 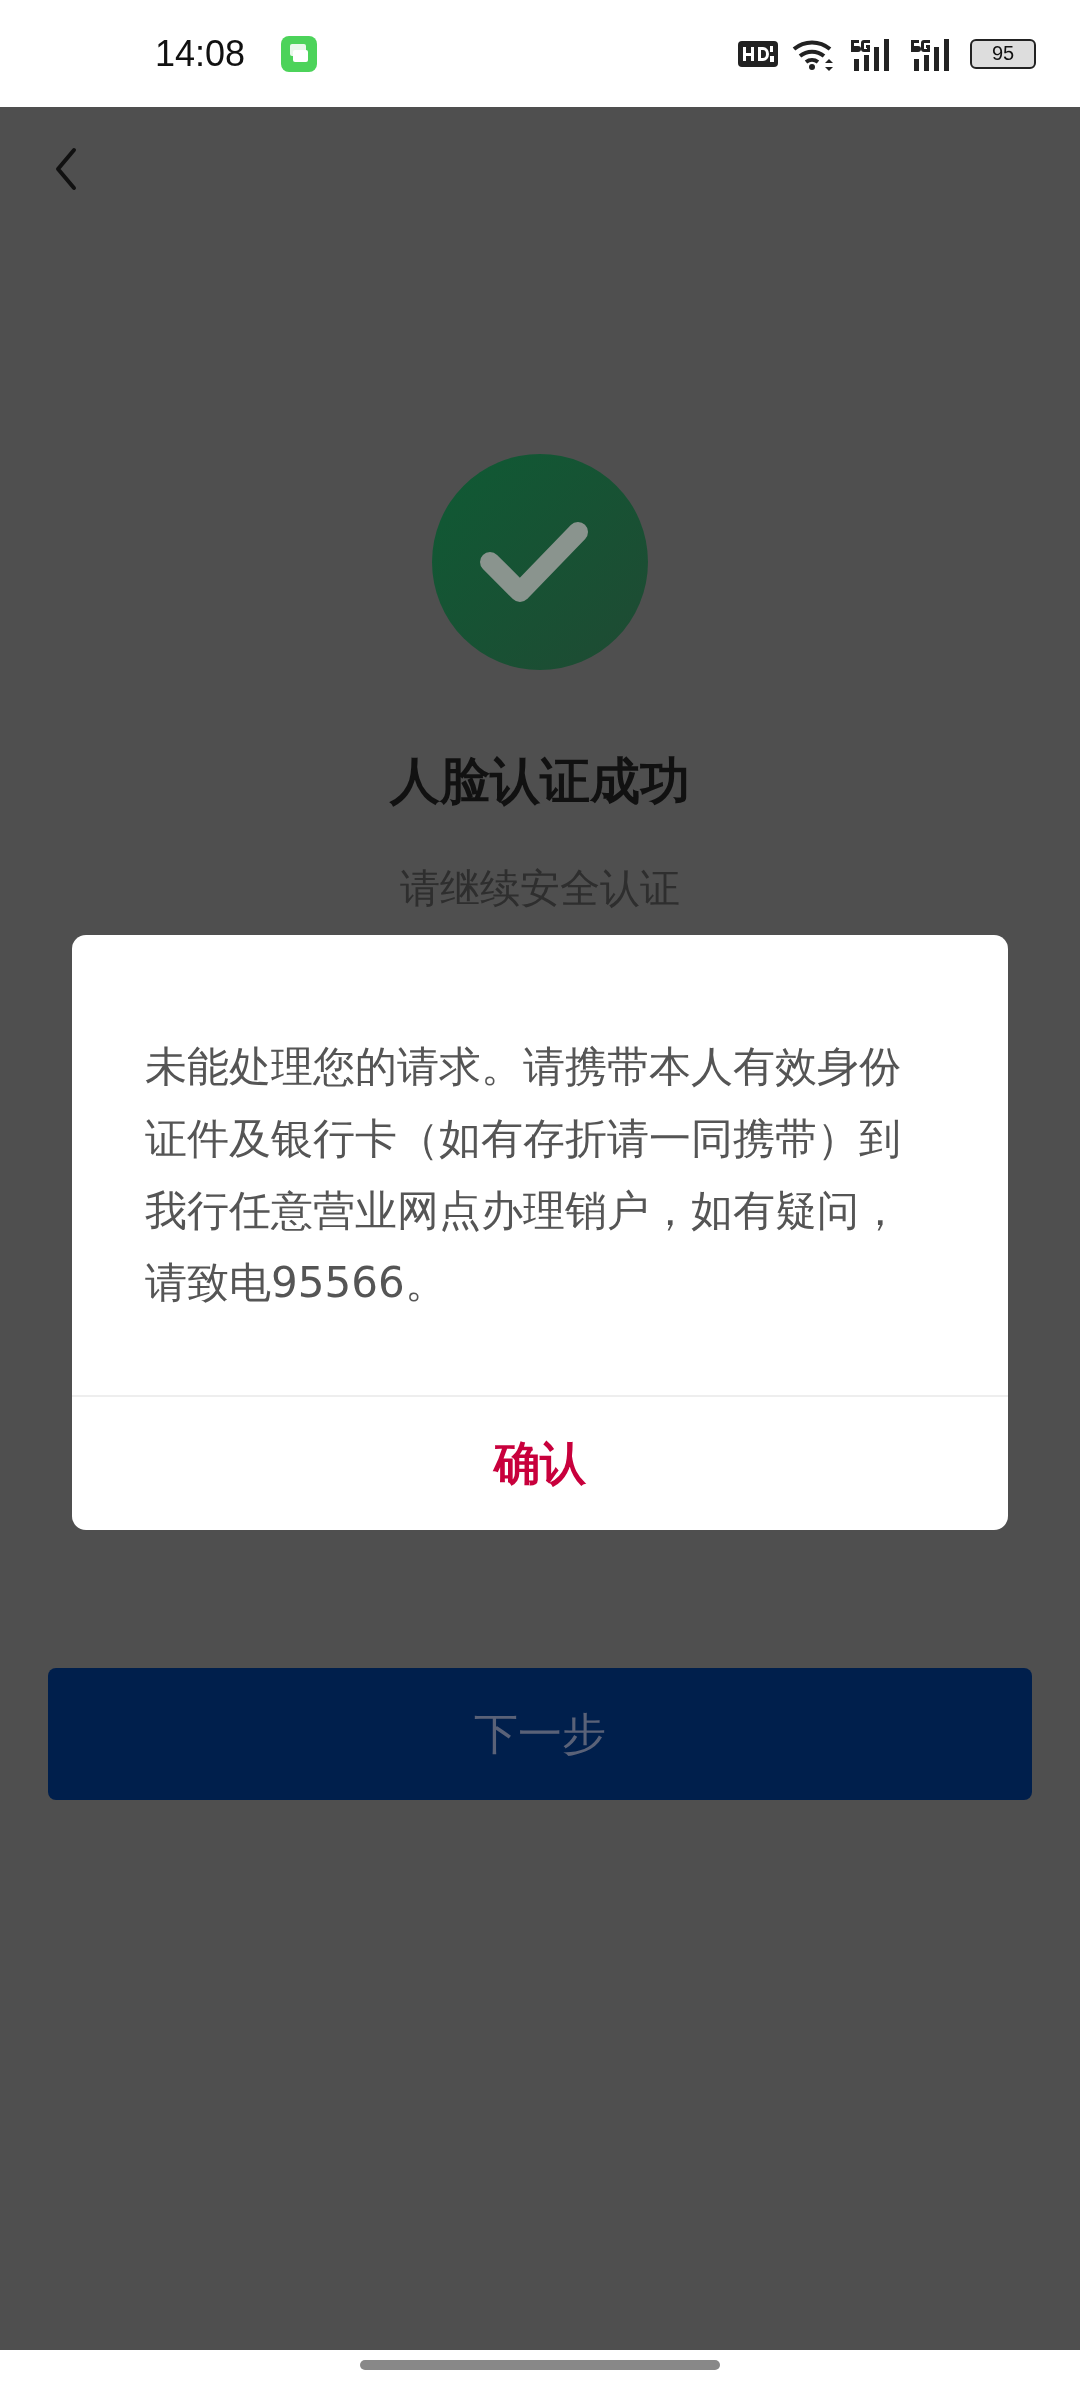 I want to click on hd-icon, so click(x=758, y=53).